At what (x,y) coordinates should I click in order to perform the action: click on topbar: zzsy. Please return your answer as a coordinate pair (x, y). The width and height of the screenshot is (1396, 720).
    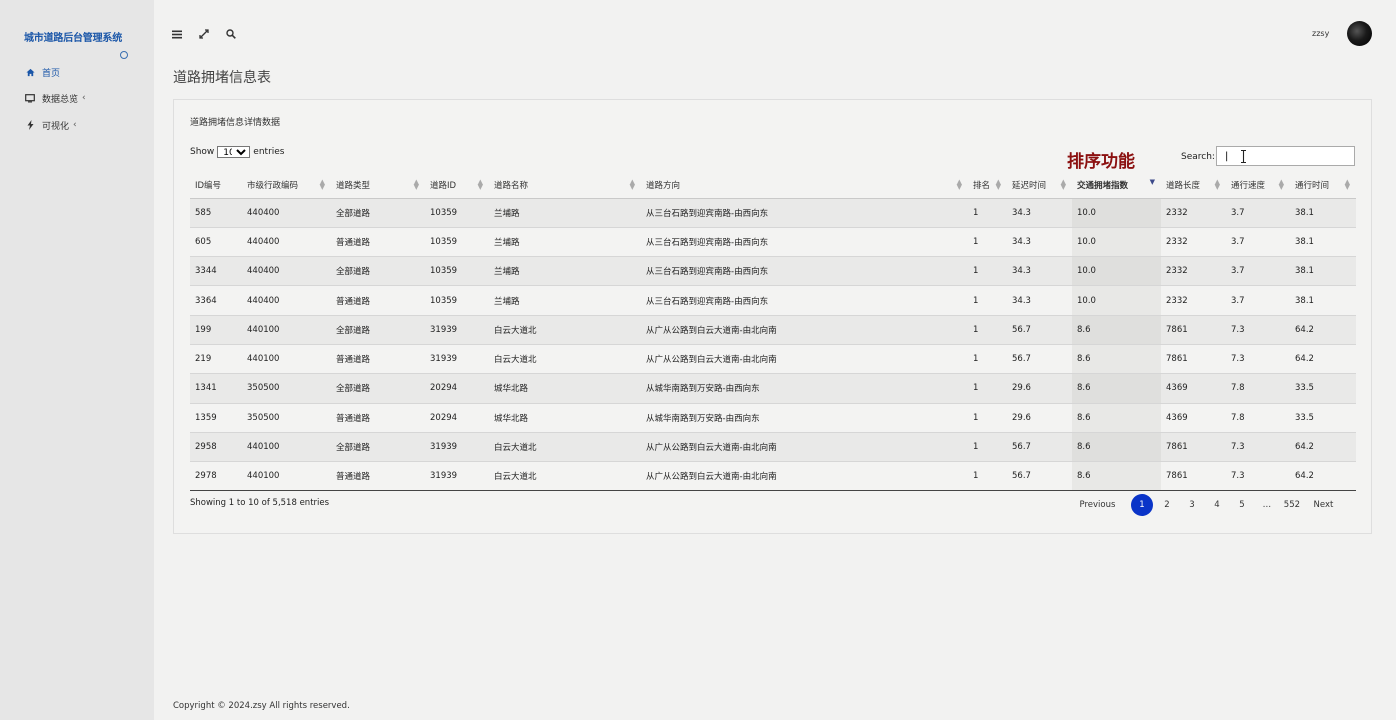
    Looking at the image, I should click on (775, 32).